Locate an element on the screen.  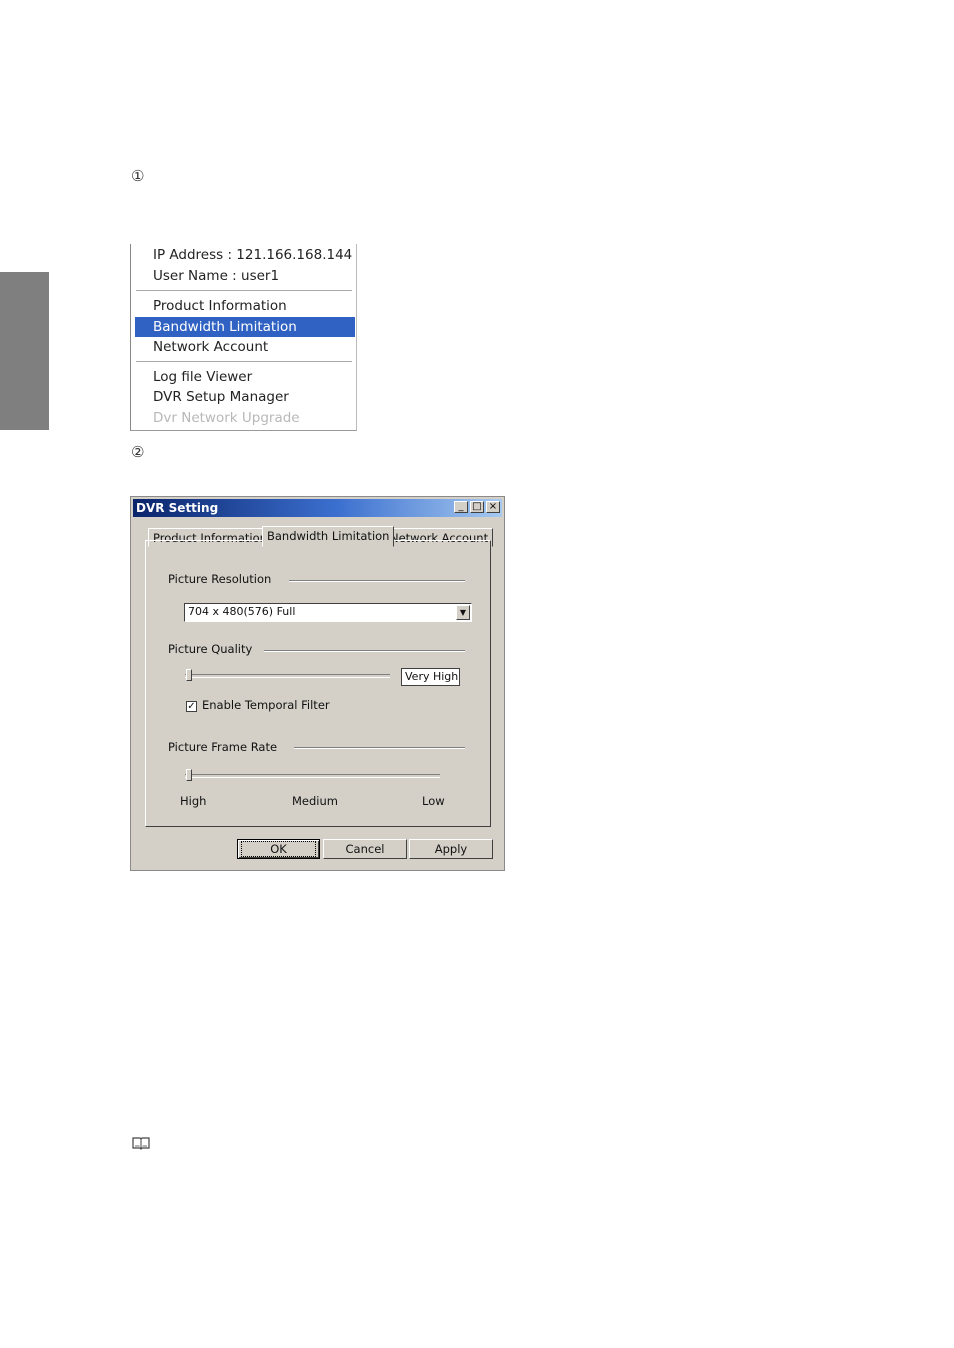
resolution-select: 704 x 480(576) Full ▼ is located at coordinates (328, 612).